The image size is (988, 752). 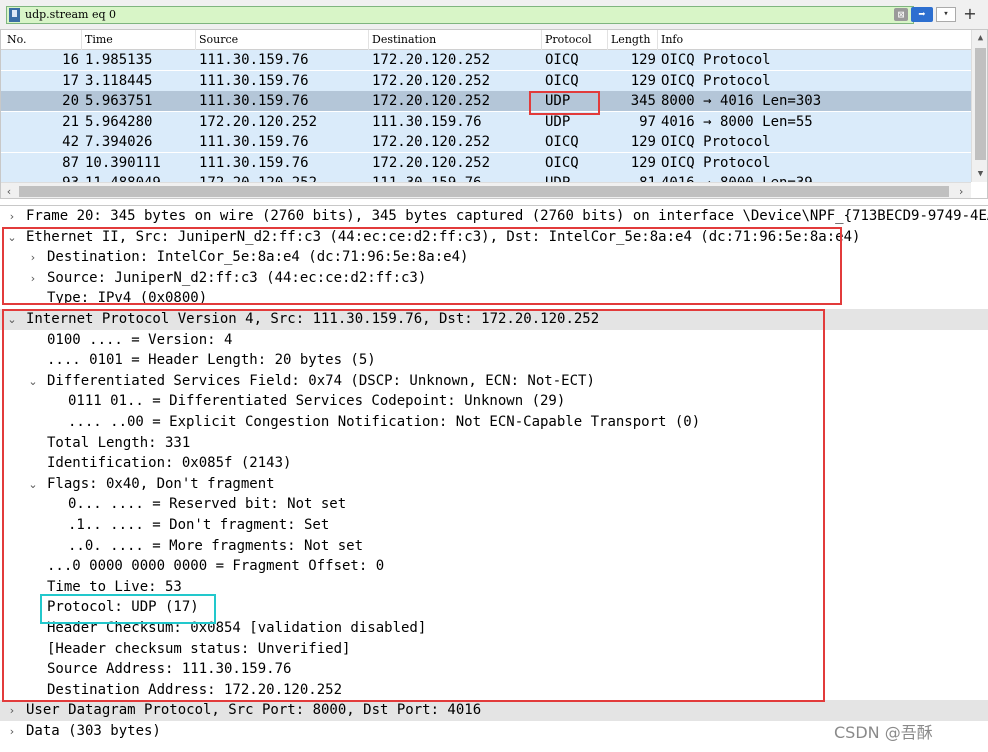 What do you see at coordinates (17, 39) in the screenshot?
I see `column-header-no: No.` at bounding box center [17, 39].